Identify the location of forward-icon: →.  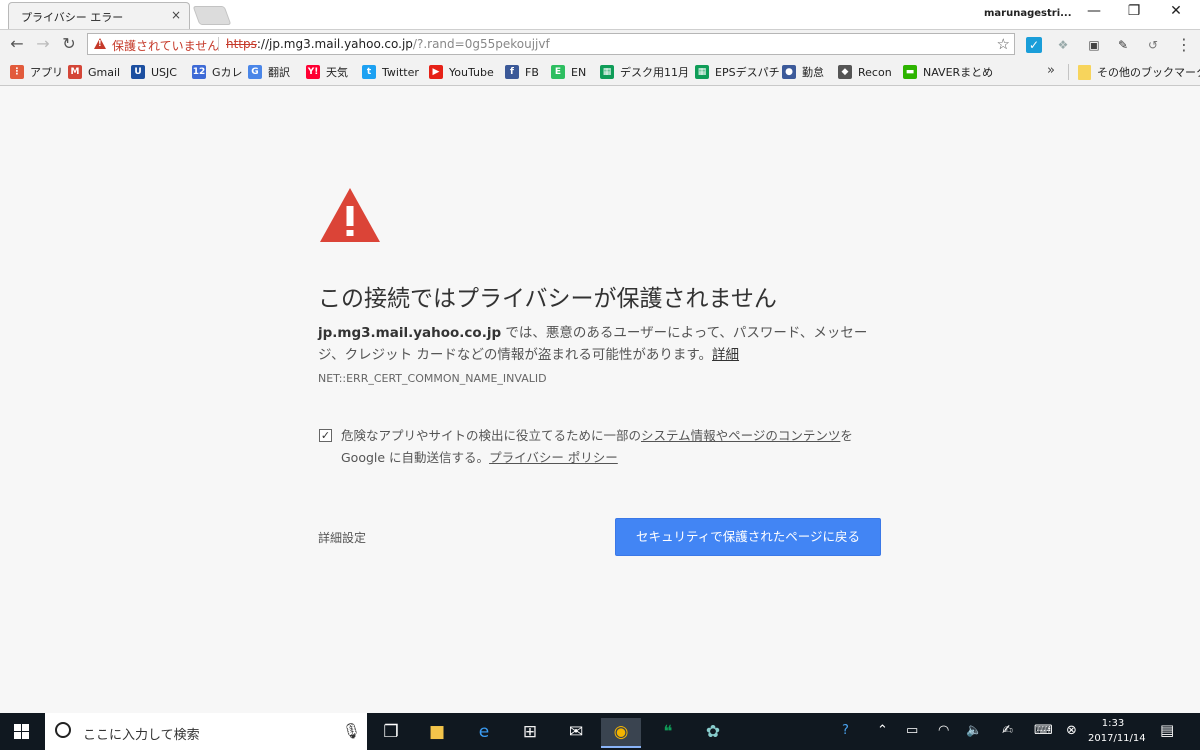
(43, 43).